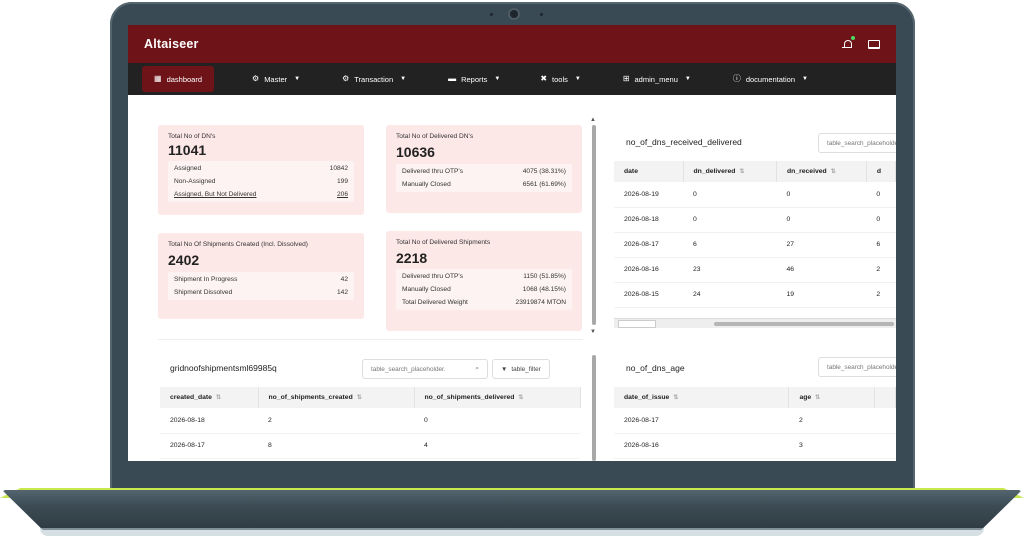  I want to click on card-value: 2402, so click(184, 260).